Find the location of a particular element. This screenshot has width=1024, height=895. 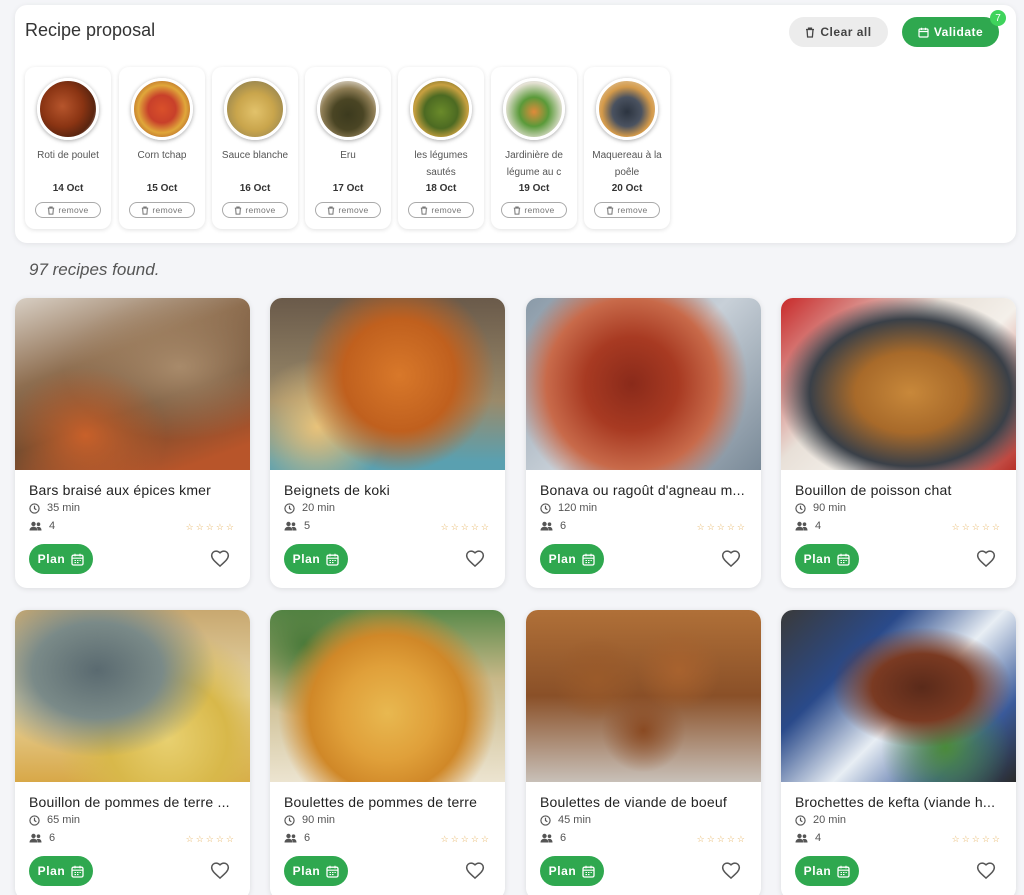

proposal-item-date: 19 Oct is located at coordinates (534, 188).